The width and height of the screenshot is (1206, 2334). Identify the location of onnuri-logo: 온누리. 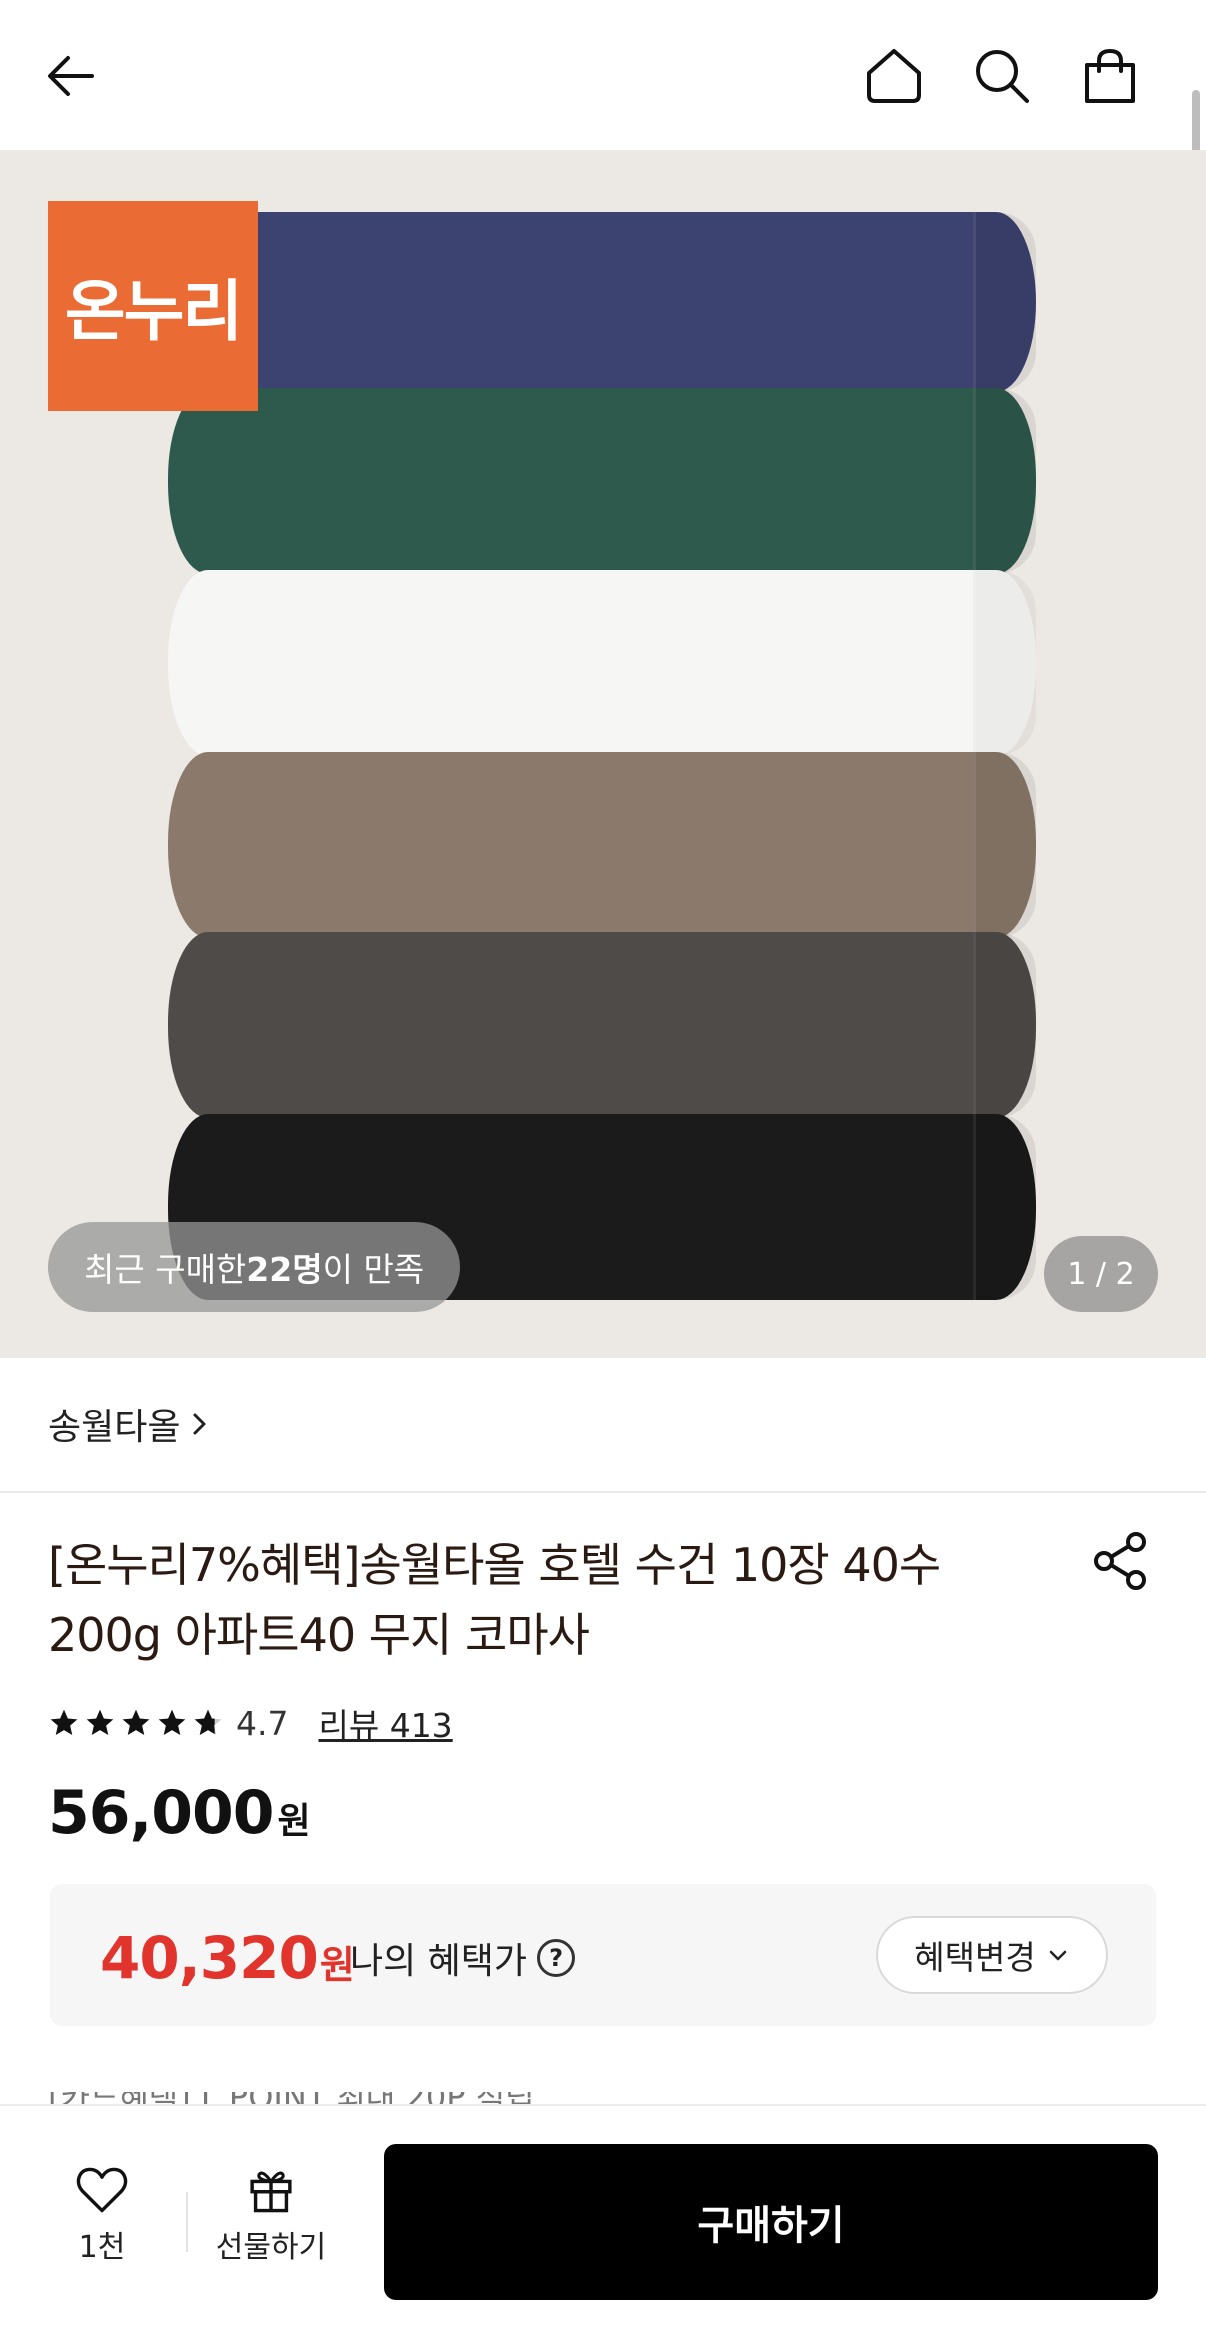
(153, 306).